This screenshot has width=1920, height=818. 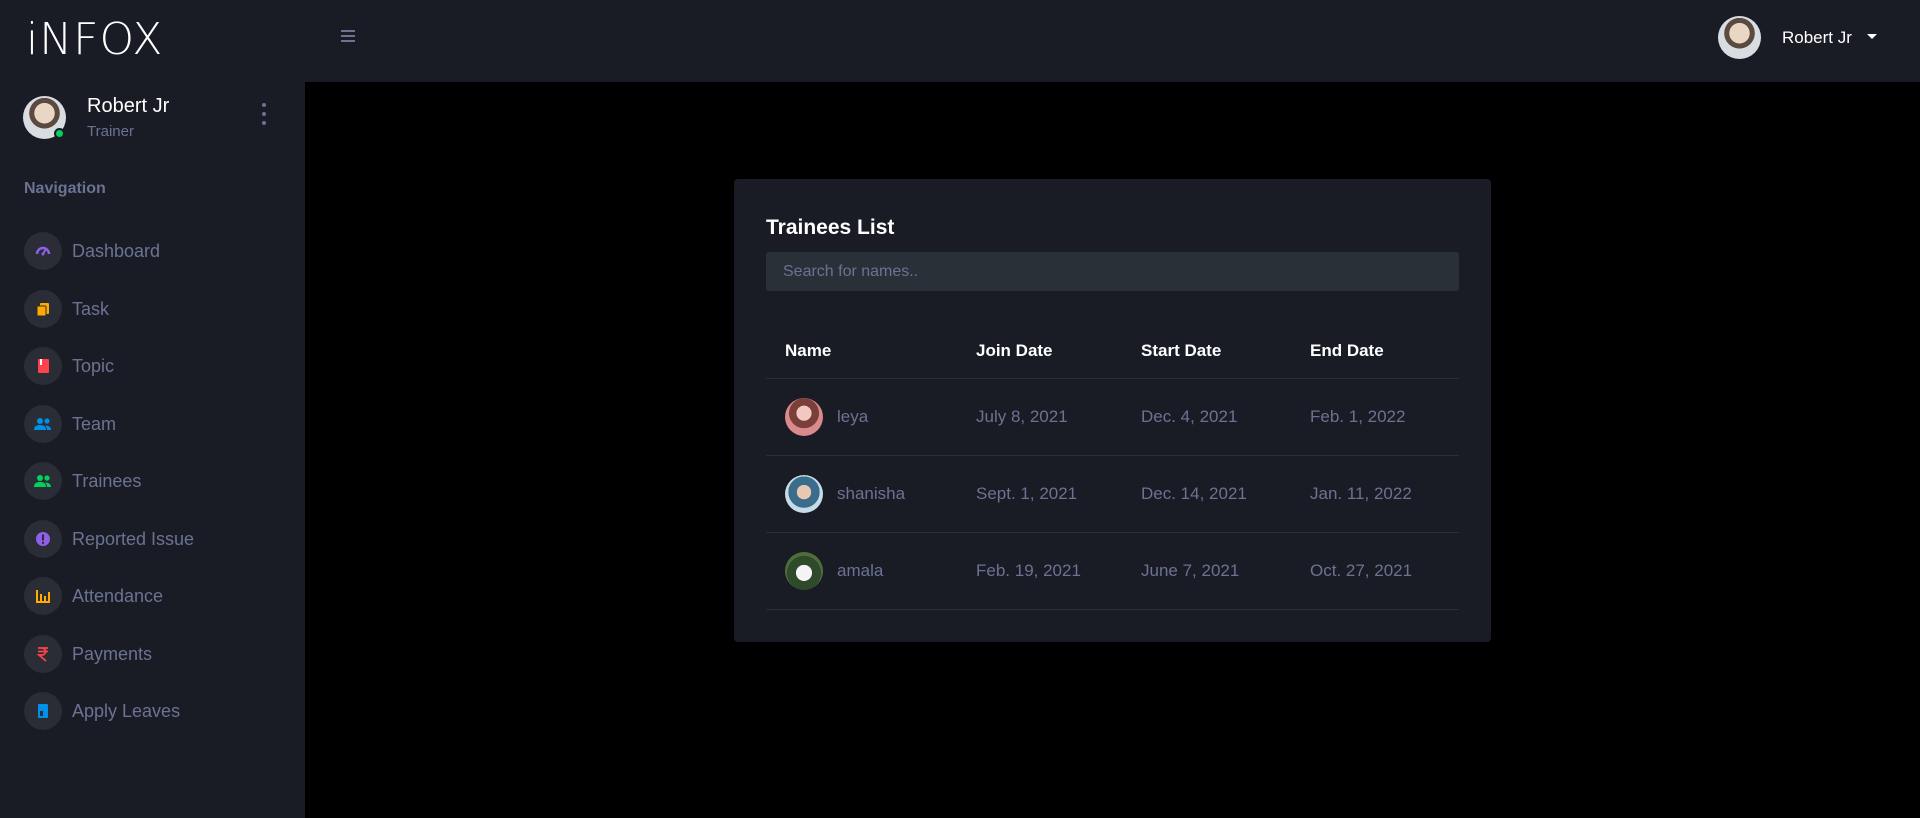 I want to click on sidebar-item-task: Task, so click(x=159, y=309).